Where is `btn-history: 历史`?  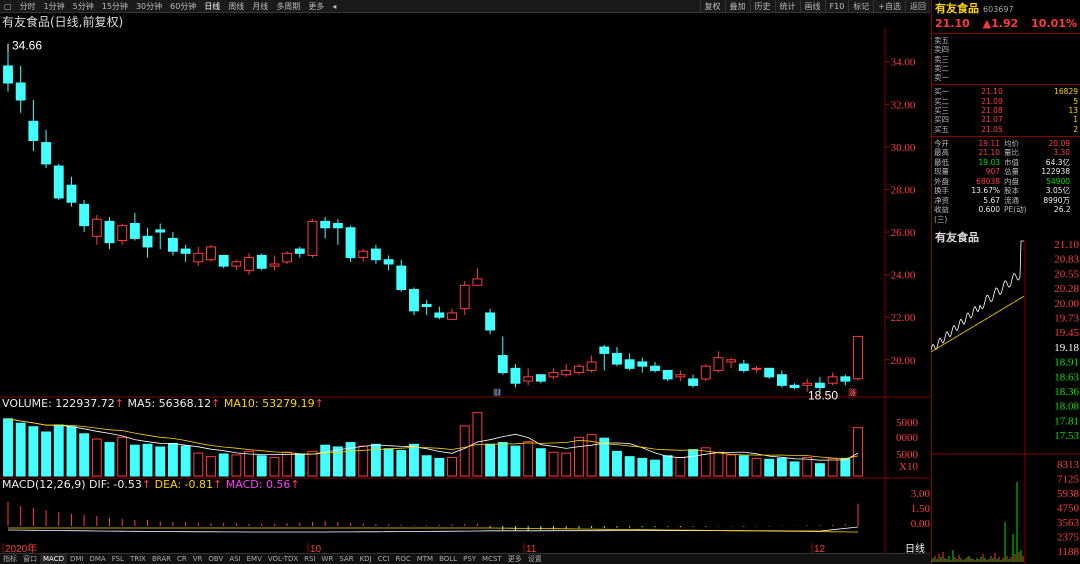
btn-history: 历史 is located at coordinates (762, 6).